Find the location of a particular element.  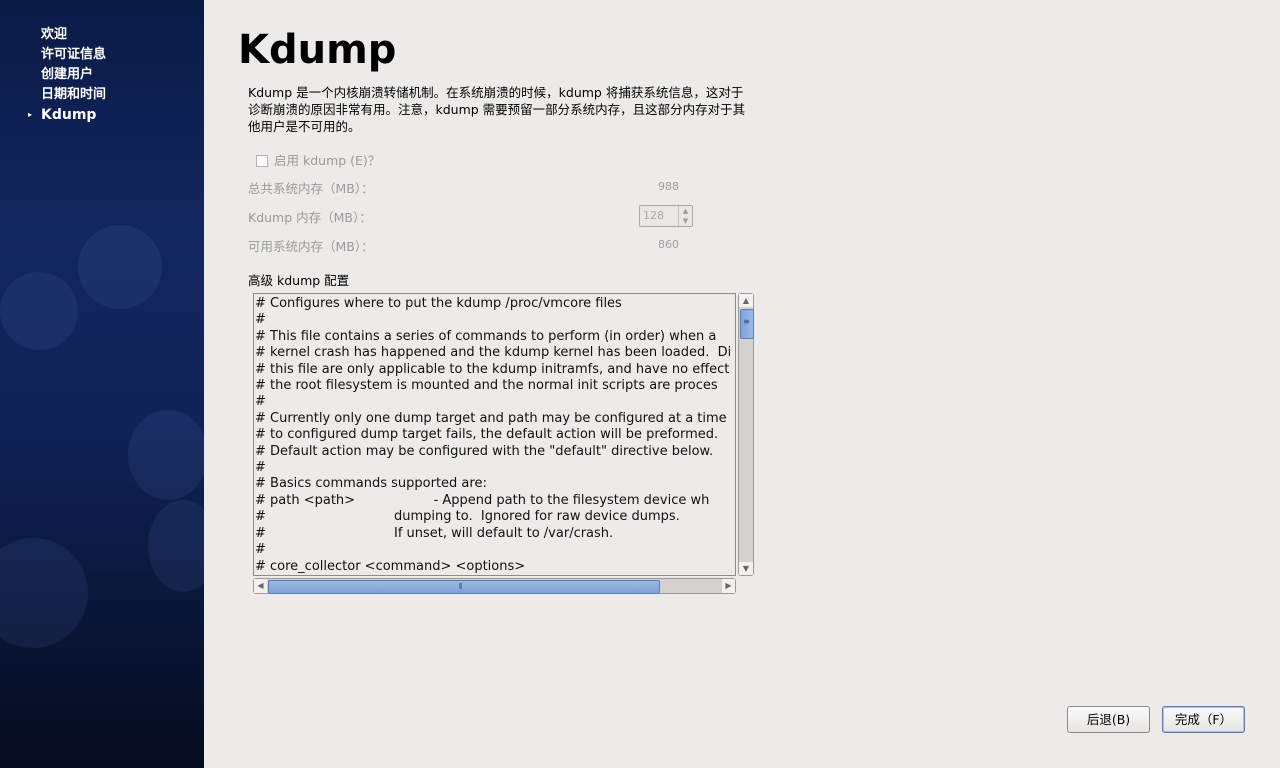

grip-icon: ⦀ is located at coordinates (461, 586).